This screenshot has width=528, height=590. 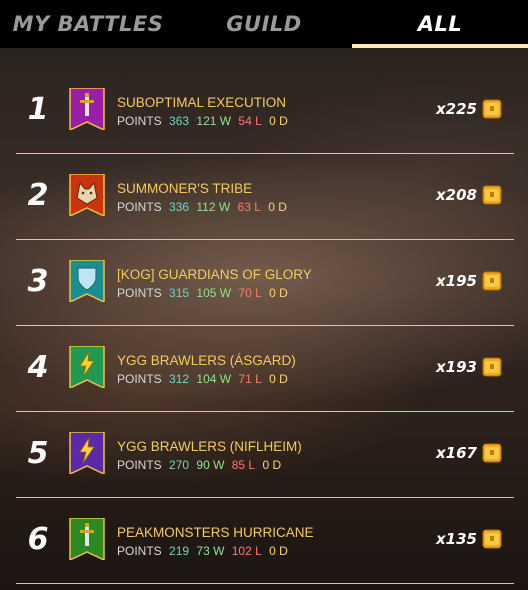 I want to click on guild-stats: POINTS 270 90 W 85 L 0 D, so click(x=201, y=465).